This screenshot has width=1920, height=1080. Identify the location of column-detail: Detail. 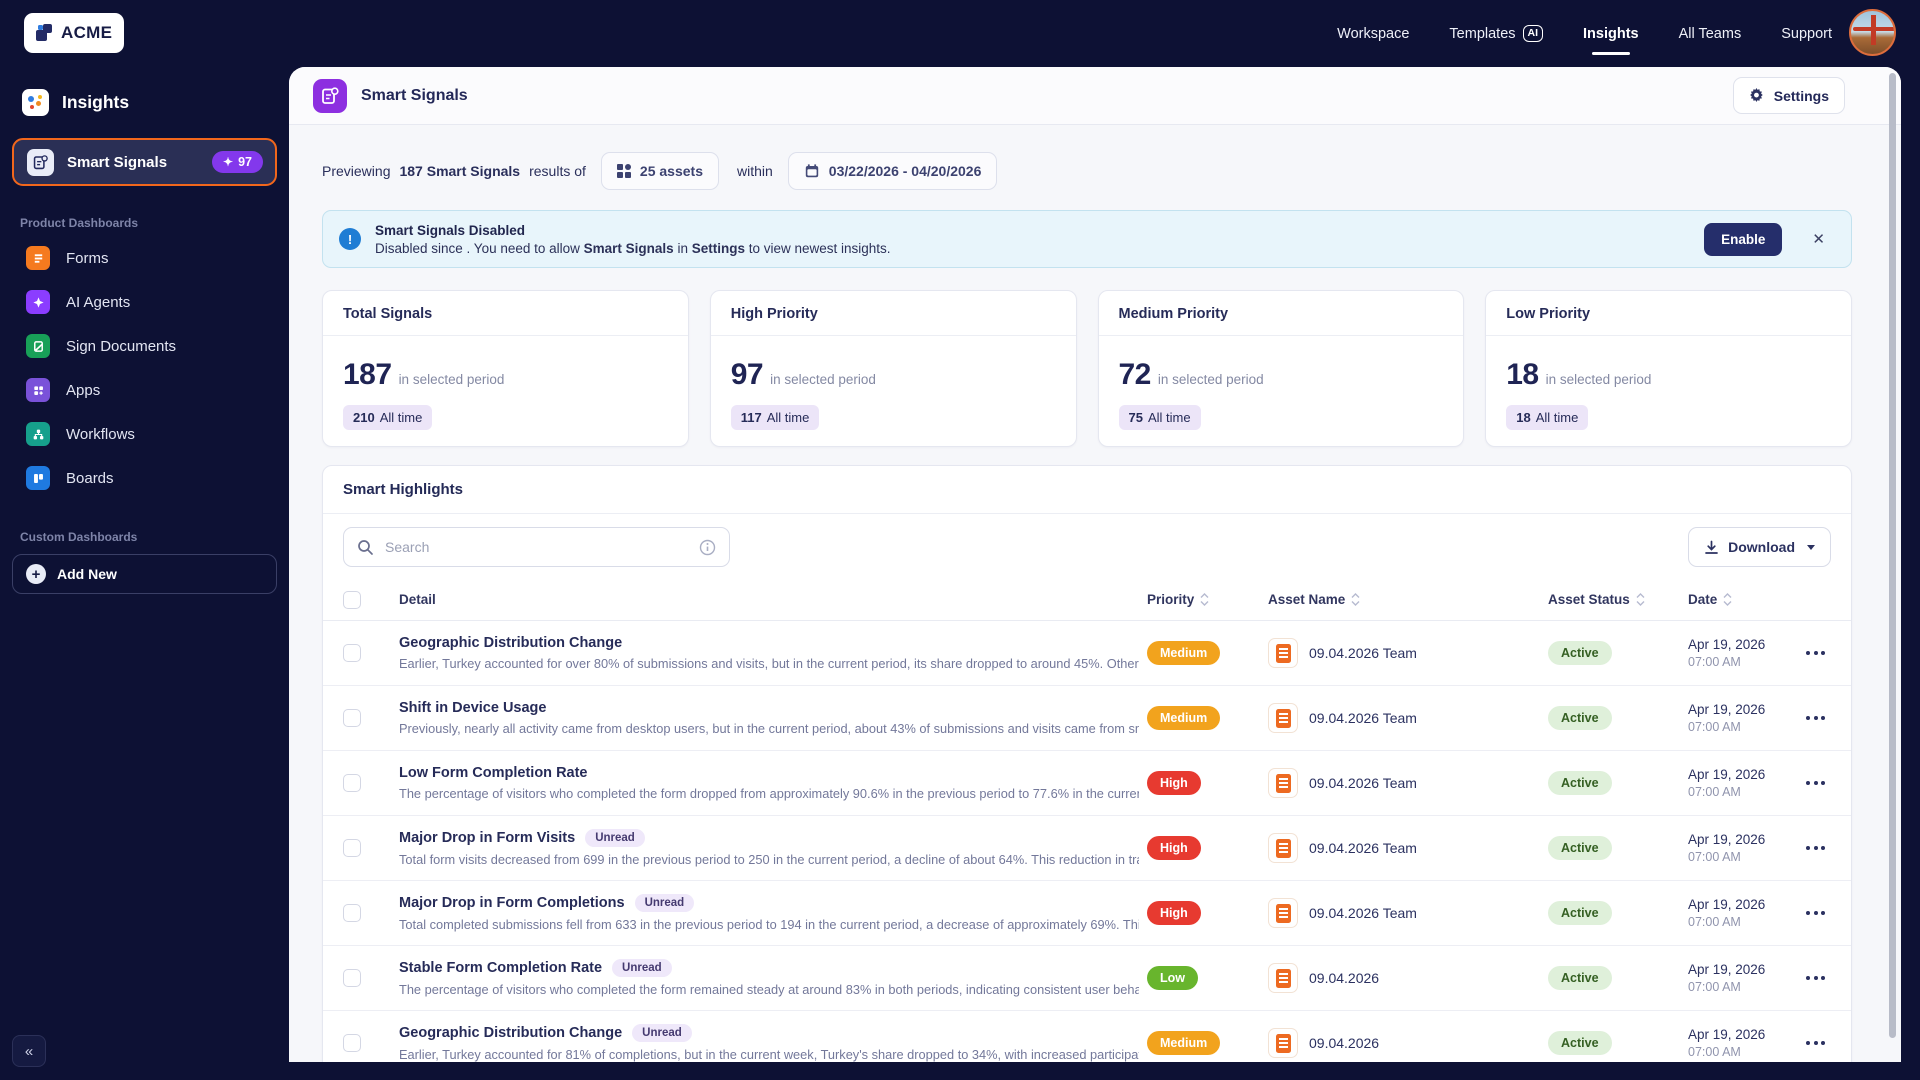
(773, 599).